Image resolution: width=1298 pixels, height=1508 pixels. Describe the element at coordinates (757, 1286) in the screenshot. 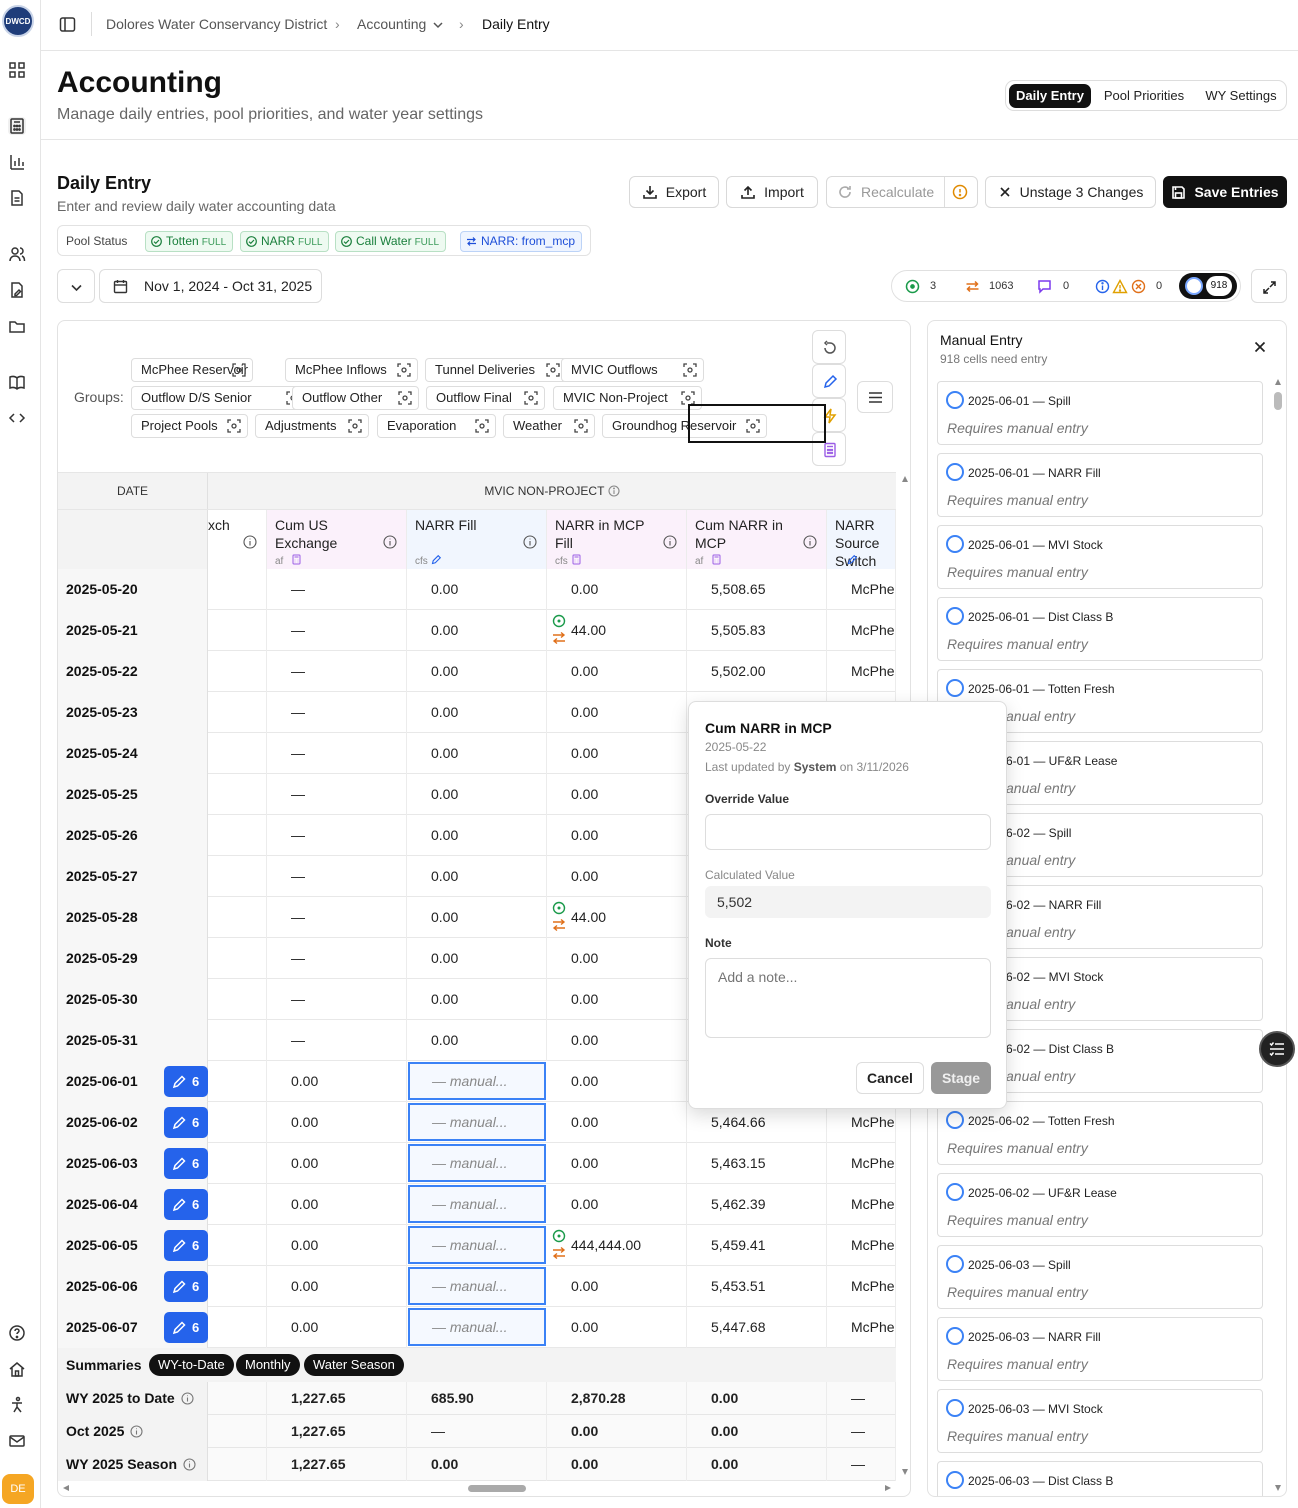

I see `table-cell: 5,453.51` at that location.